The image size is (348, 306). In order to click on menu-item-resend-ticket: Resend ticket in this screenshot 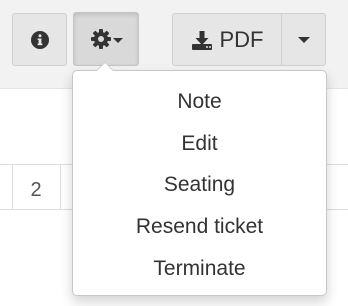, I will do `click(199, 227)`.